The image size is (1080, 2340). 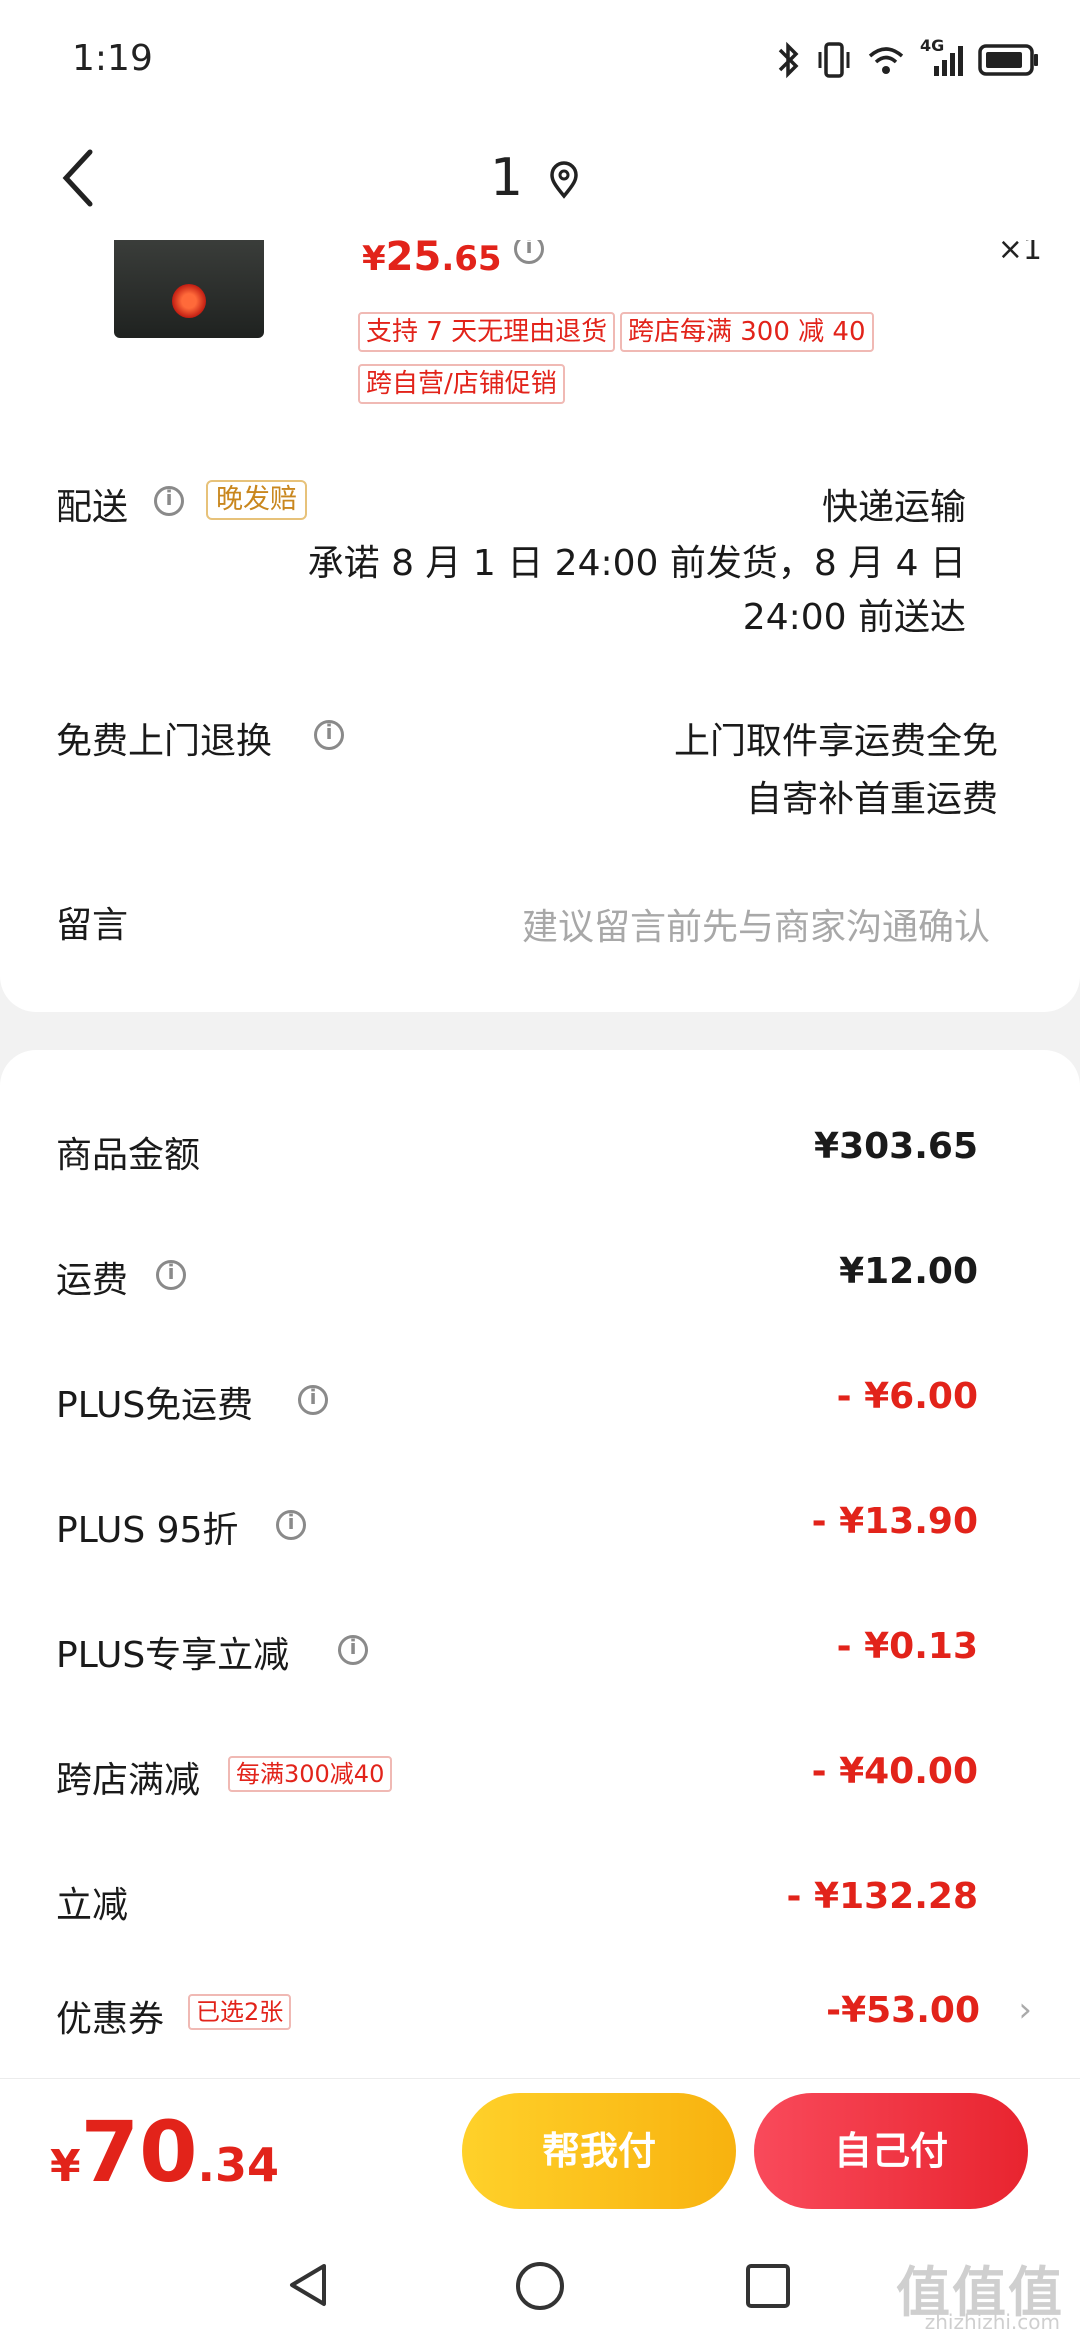 I want to click on shipping-value: ¥12.00, so click(x=908, y=1271).